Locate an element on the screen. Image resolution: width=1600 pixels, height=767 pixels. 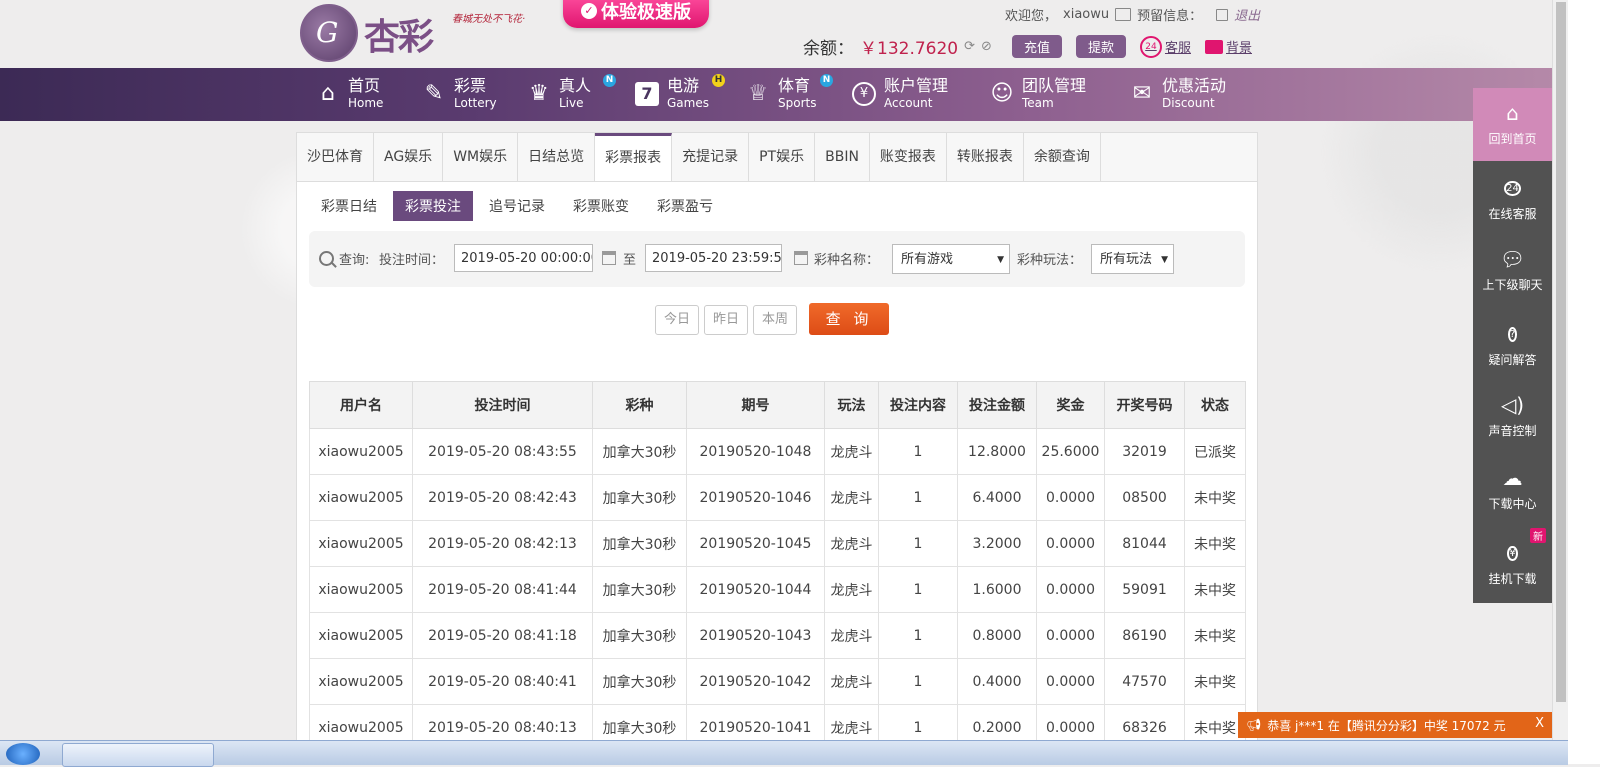
logo-text: 杏彩 is located at coordinates (399, 37).